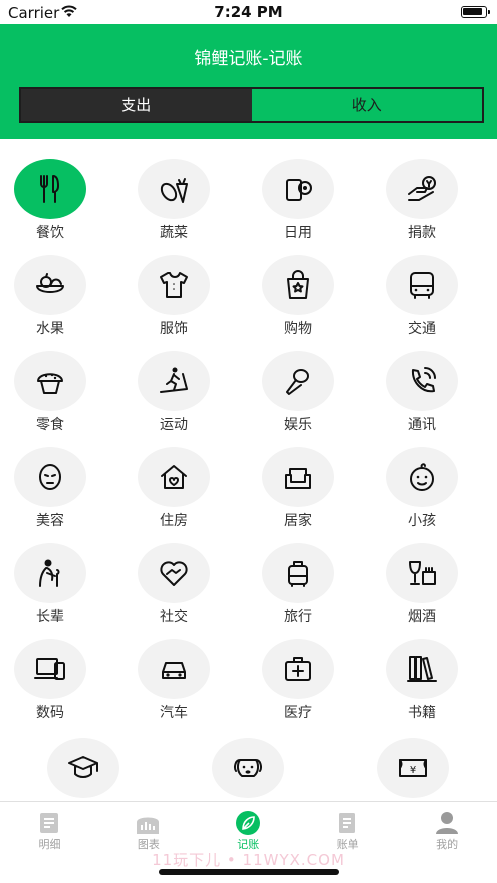 The image size is (497, 883). Describe the element at coordinates (422, 425) in the screenshot. I see `category-label: 通讯` at that location.